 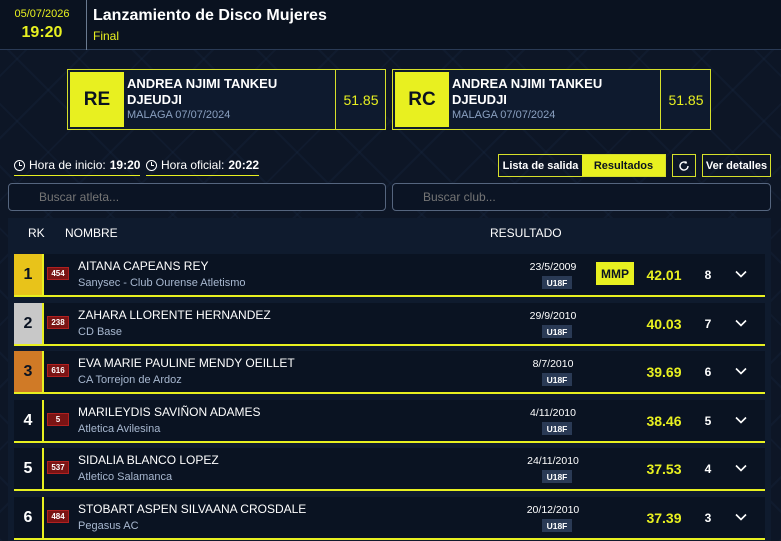 What do you see at coordinates (42, 25) in the screenshot?
I see `event-datetime: 05/07/2026 19:20` at bounding box center [42, 25].